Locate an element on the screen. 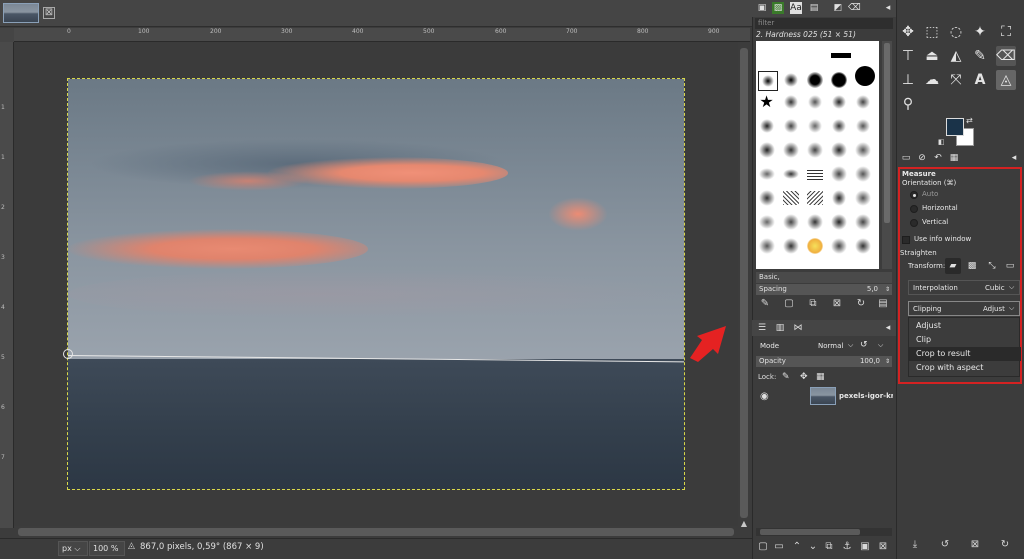 Image resolution: width=1024 pixels, height=559 pixels. mask-layer-icon: ▣ is located at coordinates (865, 547).